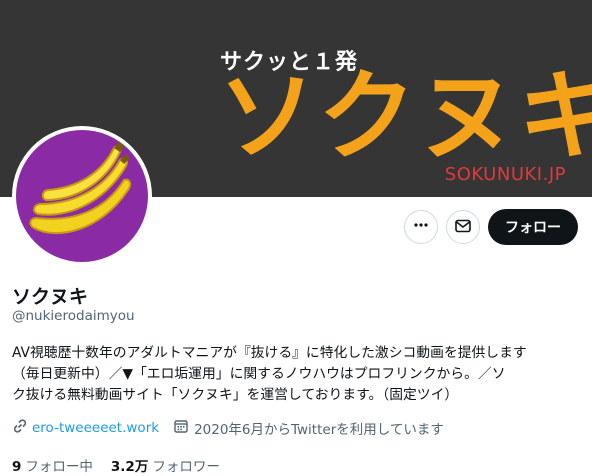  I want to click on profile-handle: @nukierodaimyou, so click(73, 316).